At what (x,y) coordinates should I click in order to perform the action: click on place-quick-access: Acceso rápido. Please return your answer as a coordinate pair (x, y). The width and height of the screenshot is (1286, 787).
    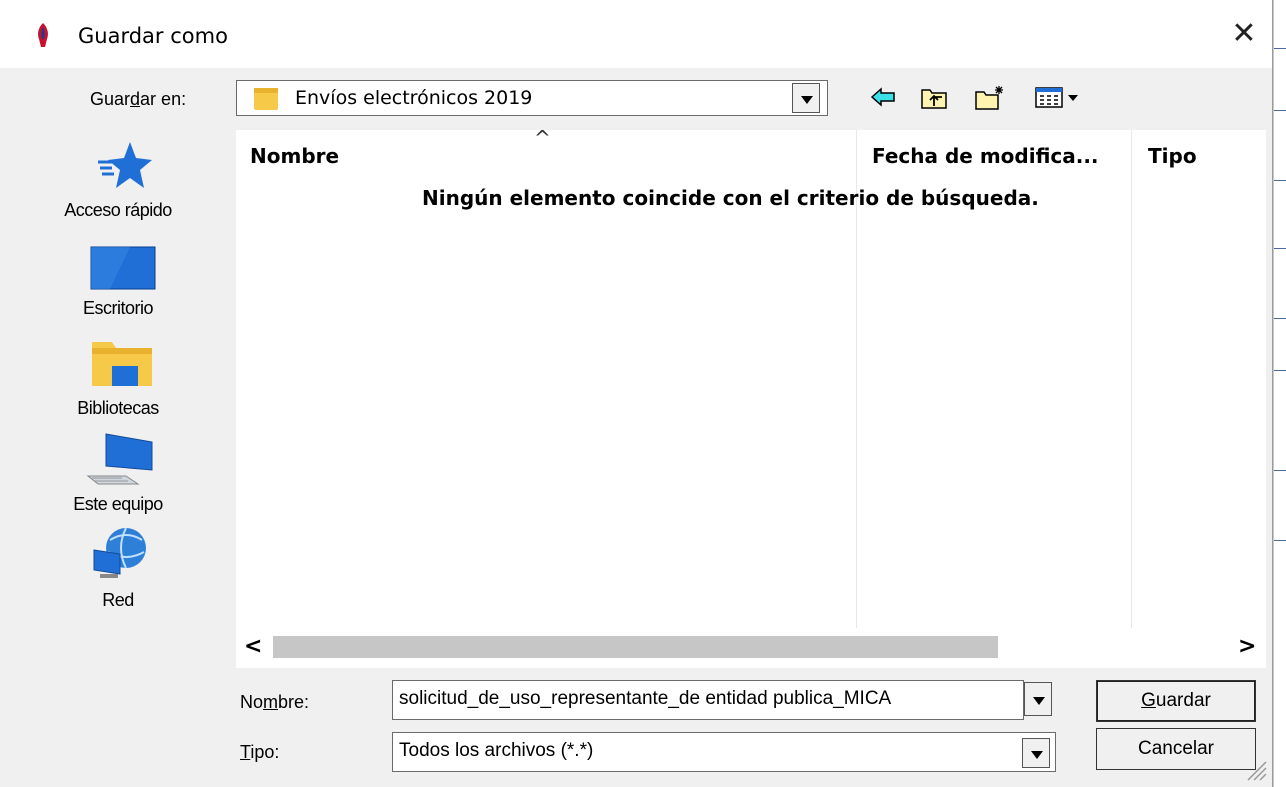
    Looking at the image, I should click on (118, 188).